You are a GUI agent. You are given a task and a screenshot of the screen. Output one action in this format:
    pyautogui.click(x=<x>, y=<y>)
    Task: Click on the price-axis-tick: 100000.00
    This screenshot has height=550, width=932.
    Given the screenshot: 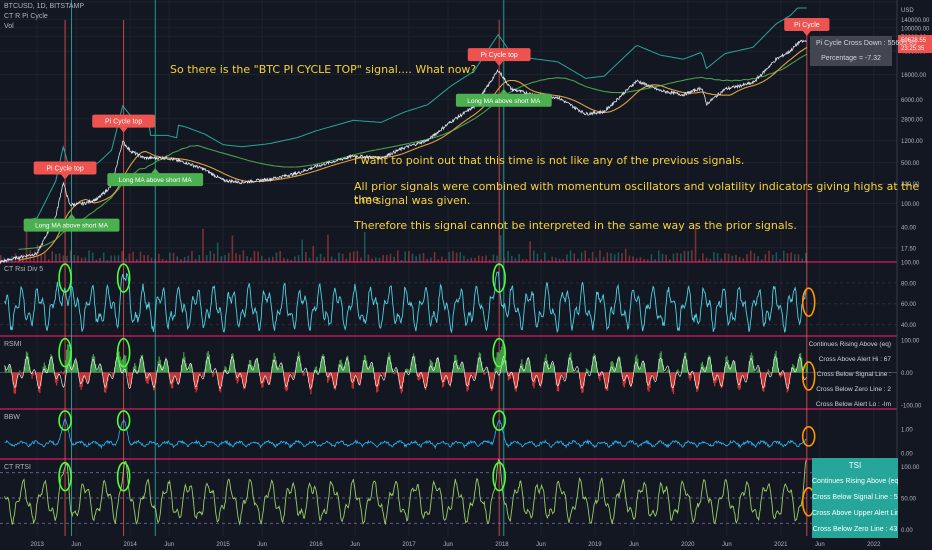 What is the action you would take?
    pyautogui.click(x=915, y=29)
    